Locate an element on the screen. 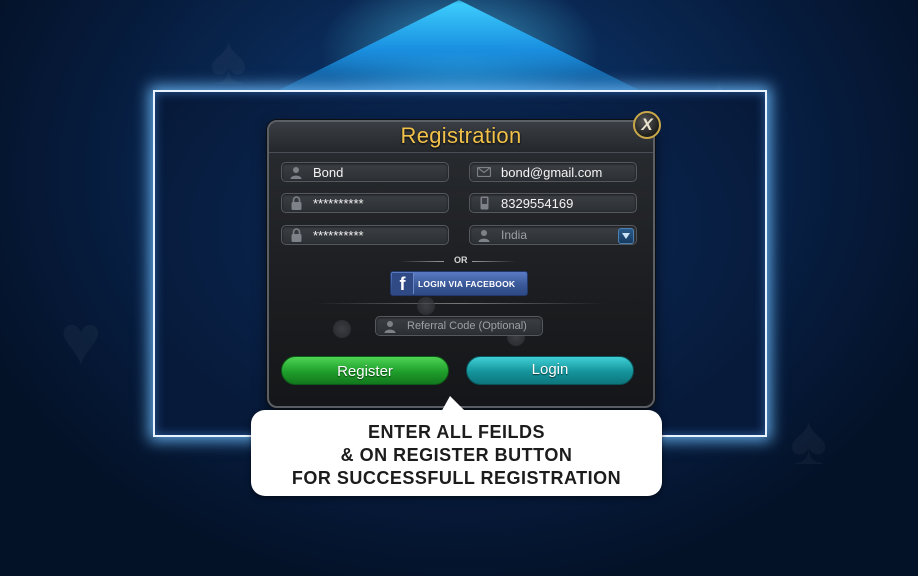 Image resolution: width=918 pixels, height=576 pixels. dialog-title: Registration is located at coordinates (461, 135).